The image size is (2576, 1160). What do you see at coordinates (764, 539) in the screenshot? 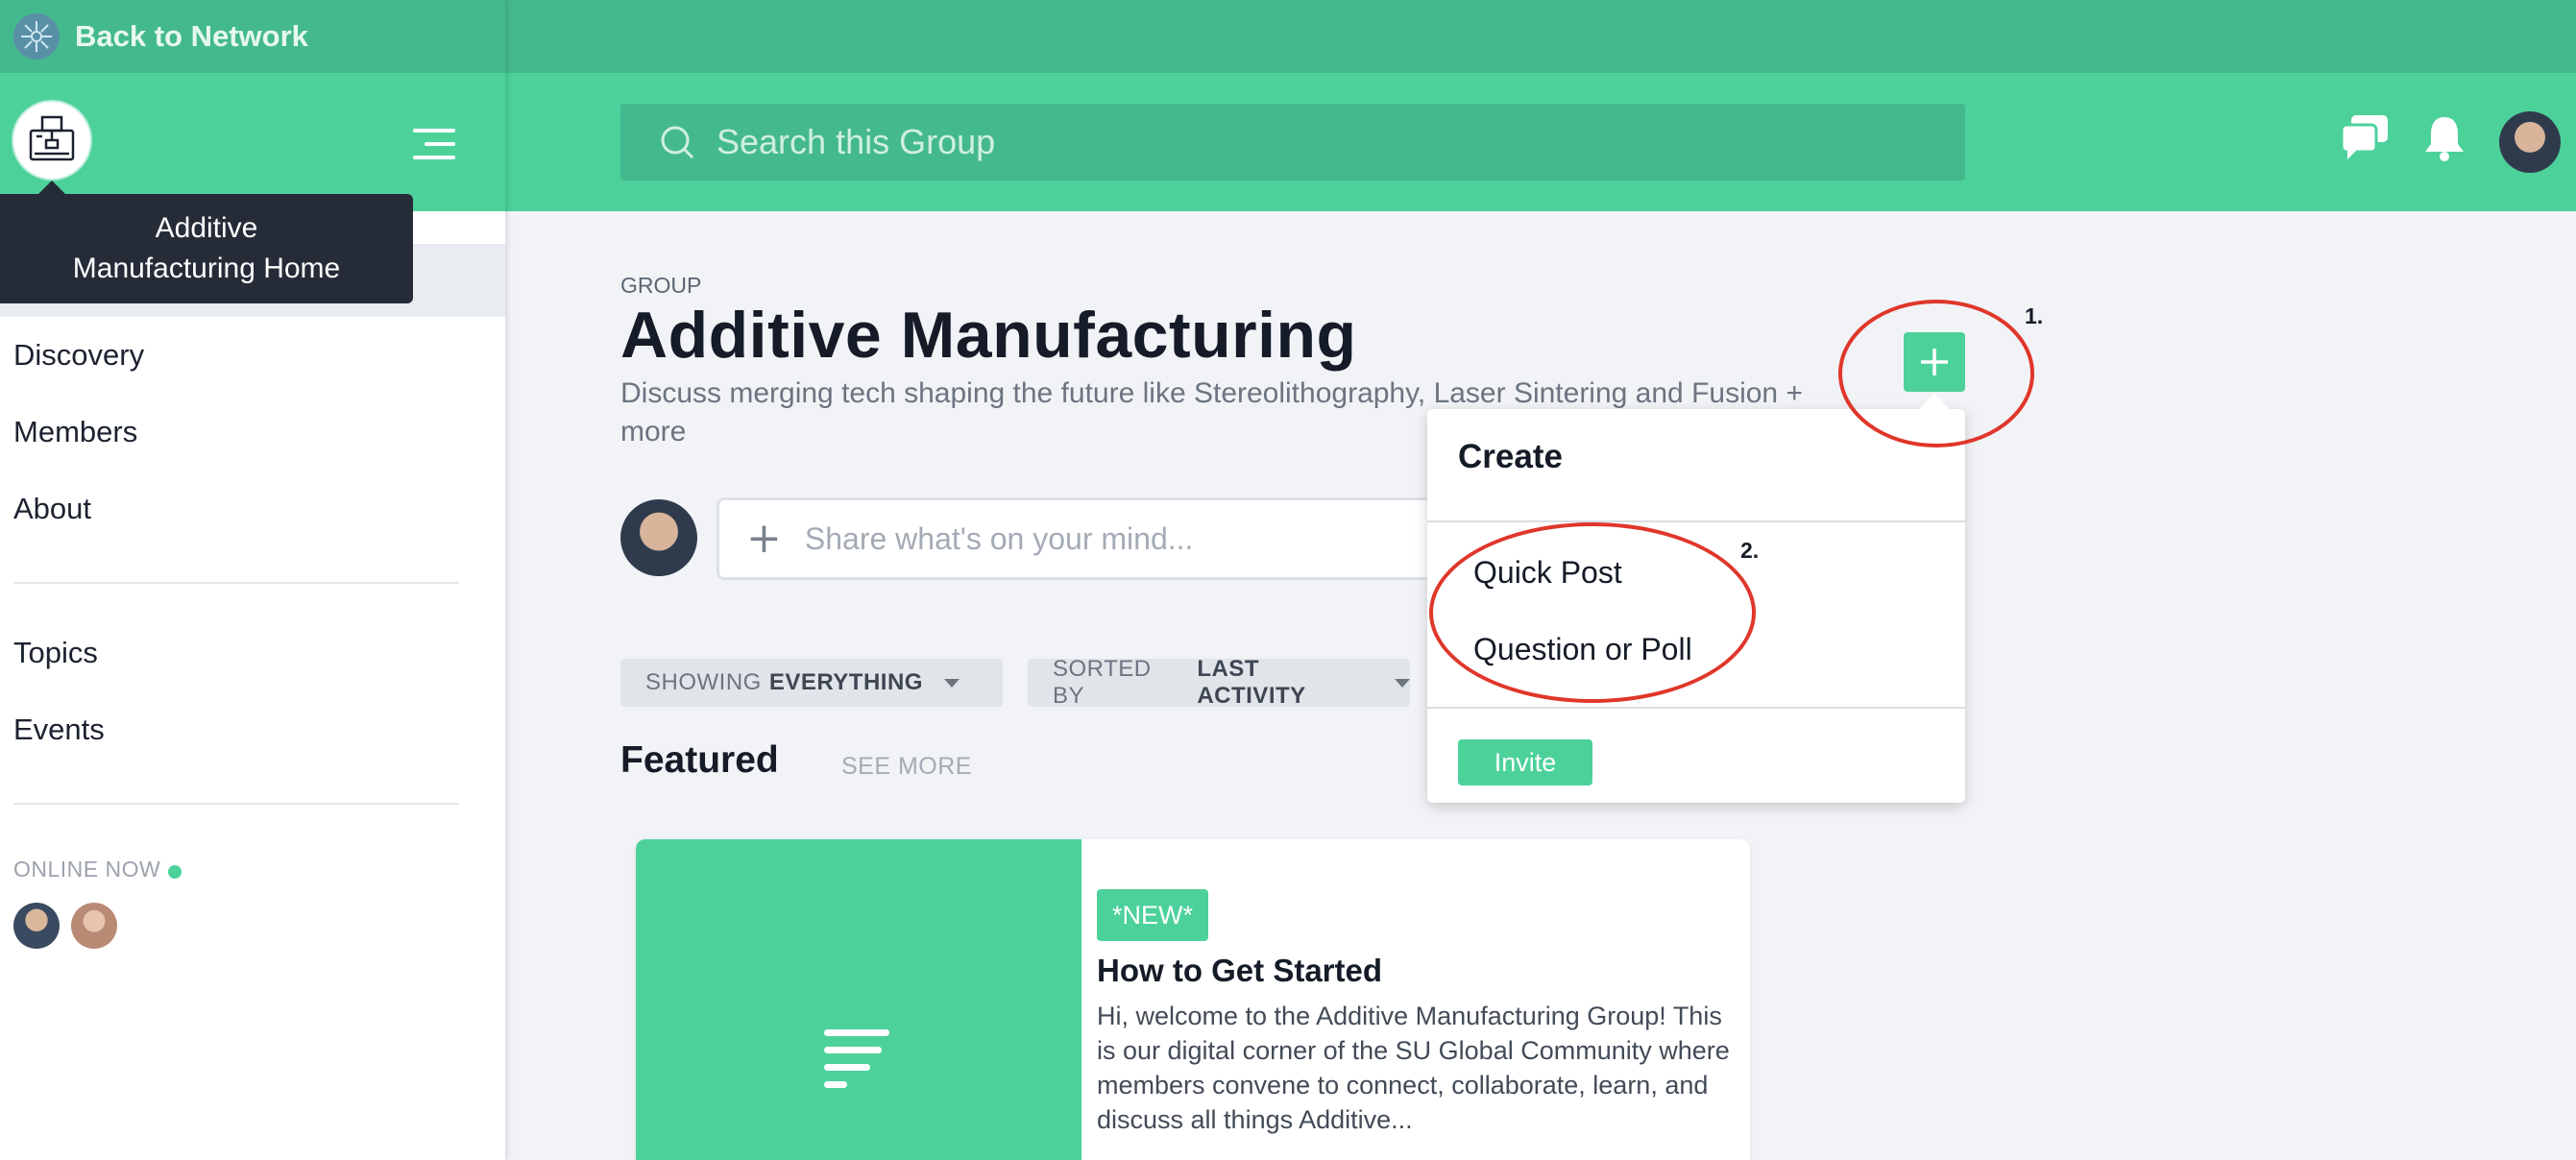
I see `plus-icon: +` at bounding box center [764, 539].